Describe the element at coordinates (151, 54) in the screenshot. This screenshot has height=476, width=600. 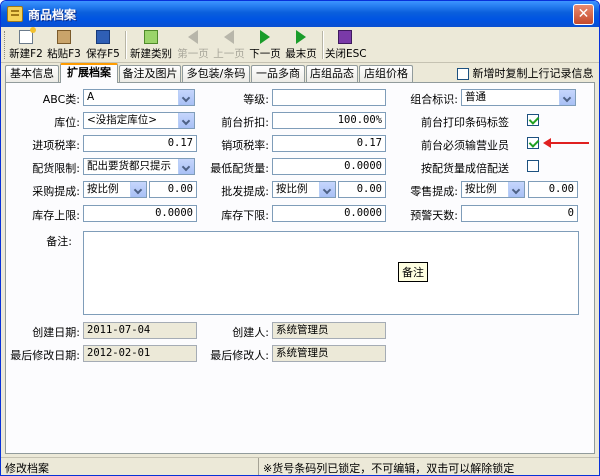
I see `new-category-button-label: 新建类别` at that location.